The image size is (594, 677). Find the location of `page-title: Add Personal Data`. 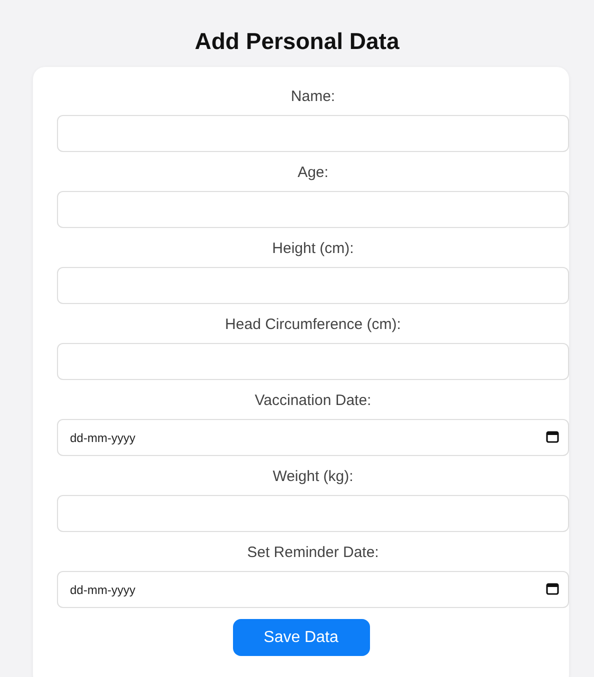

page-title: Add Personal Data is located at coordinates (297, 41).